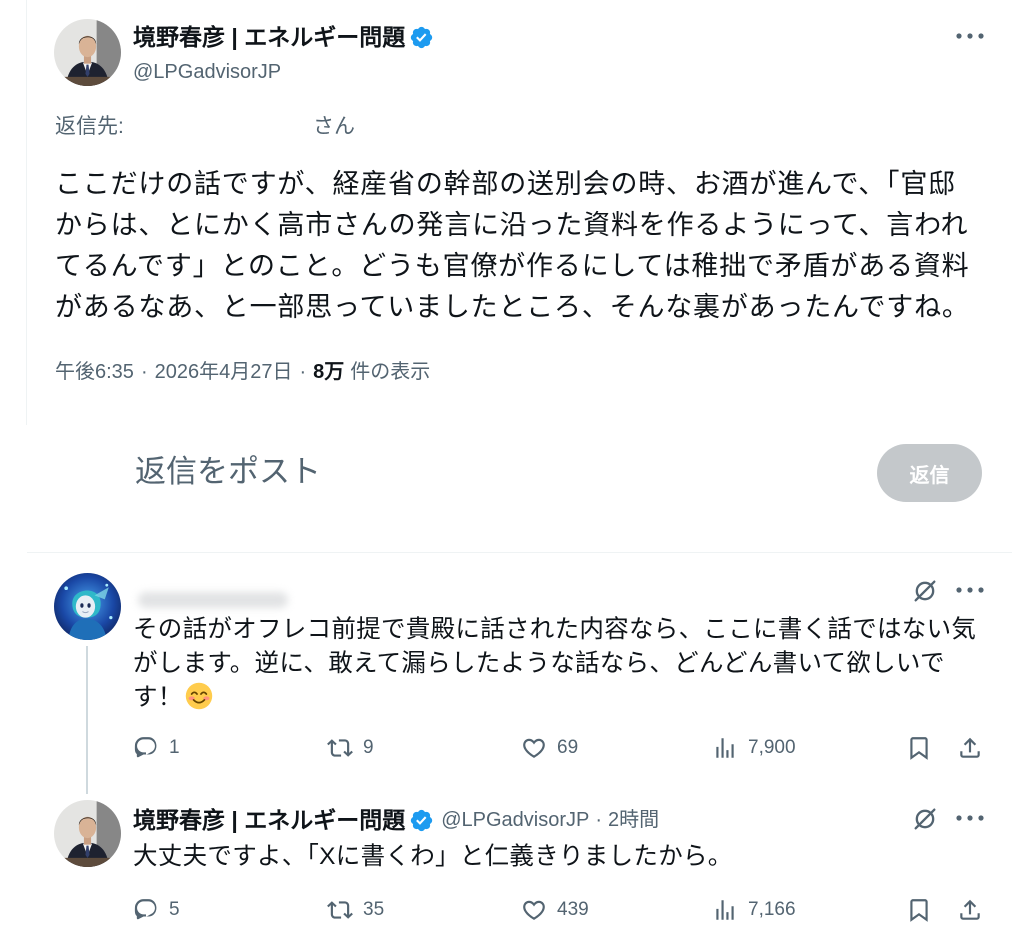  What do you see at coordinates (158, 697) in the screenshot?
I see `reply-text-fragment: す！` at bounding box center [158, 697].